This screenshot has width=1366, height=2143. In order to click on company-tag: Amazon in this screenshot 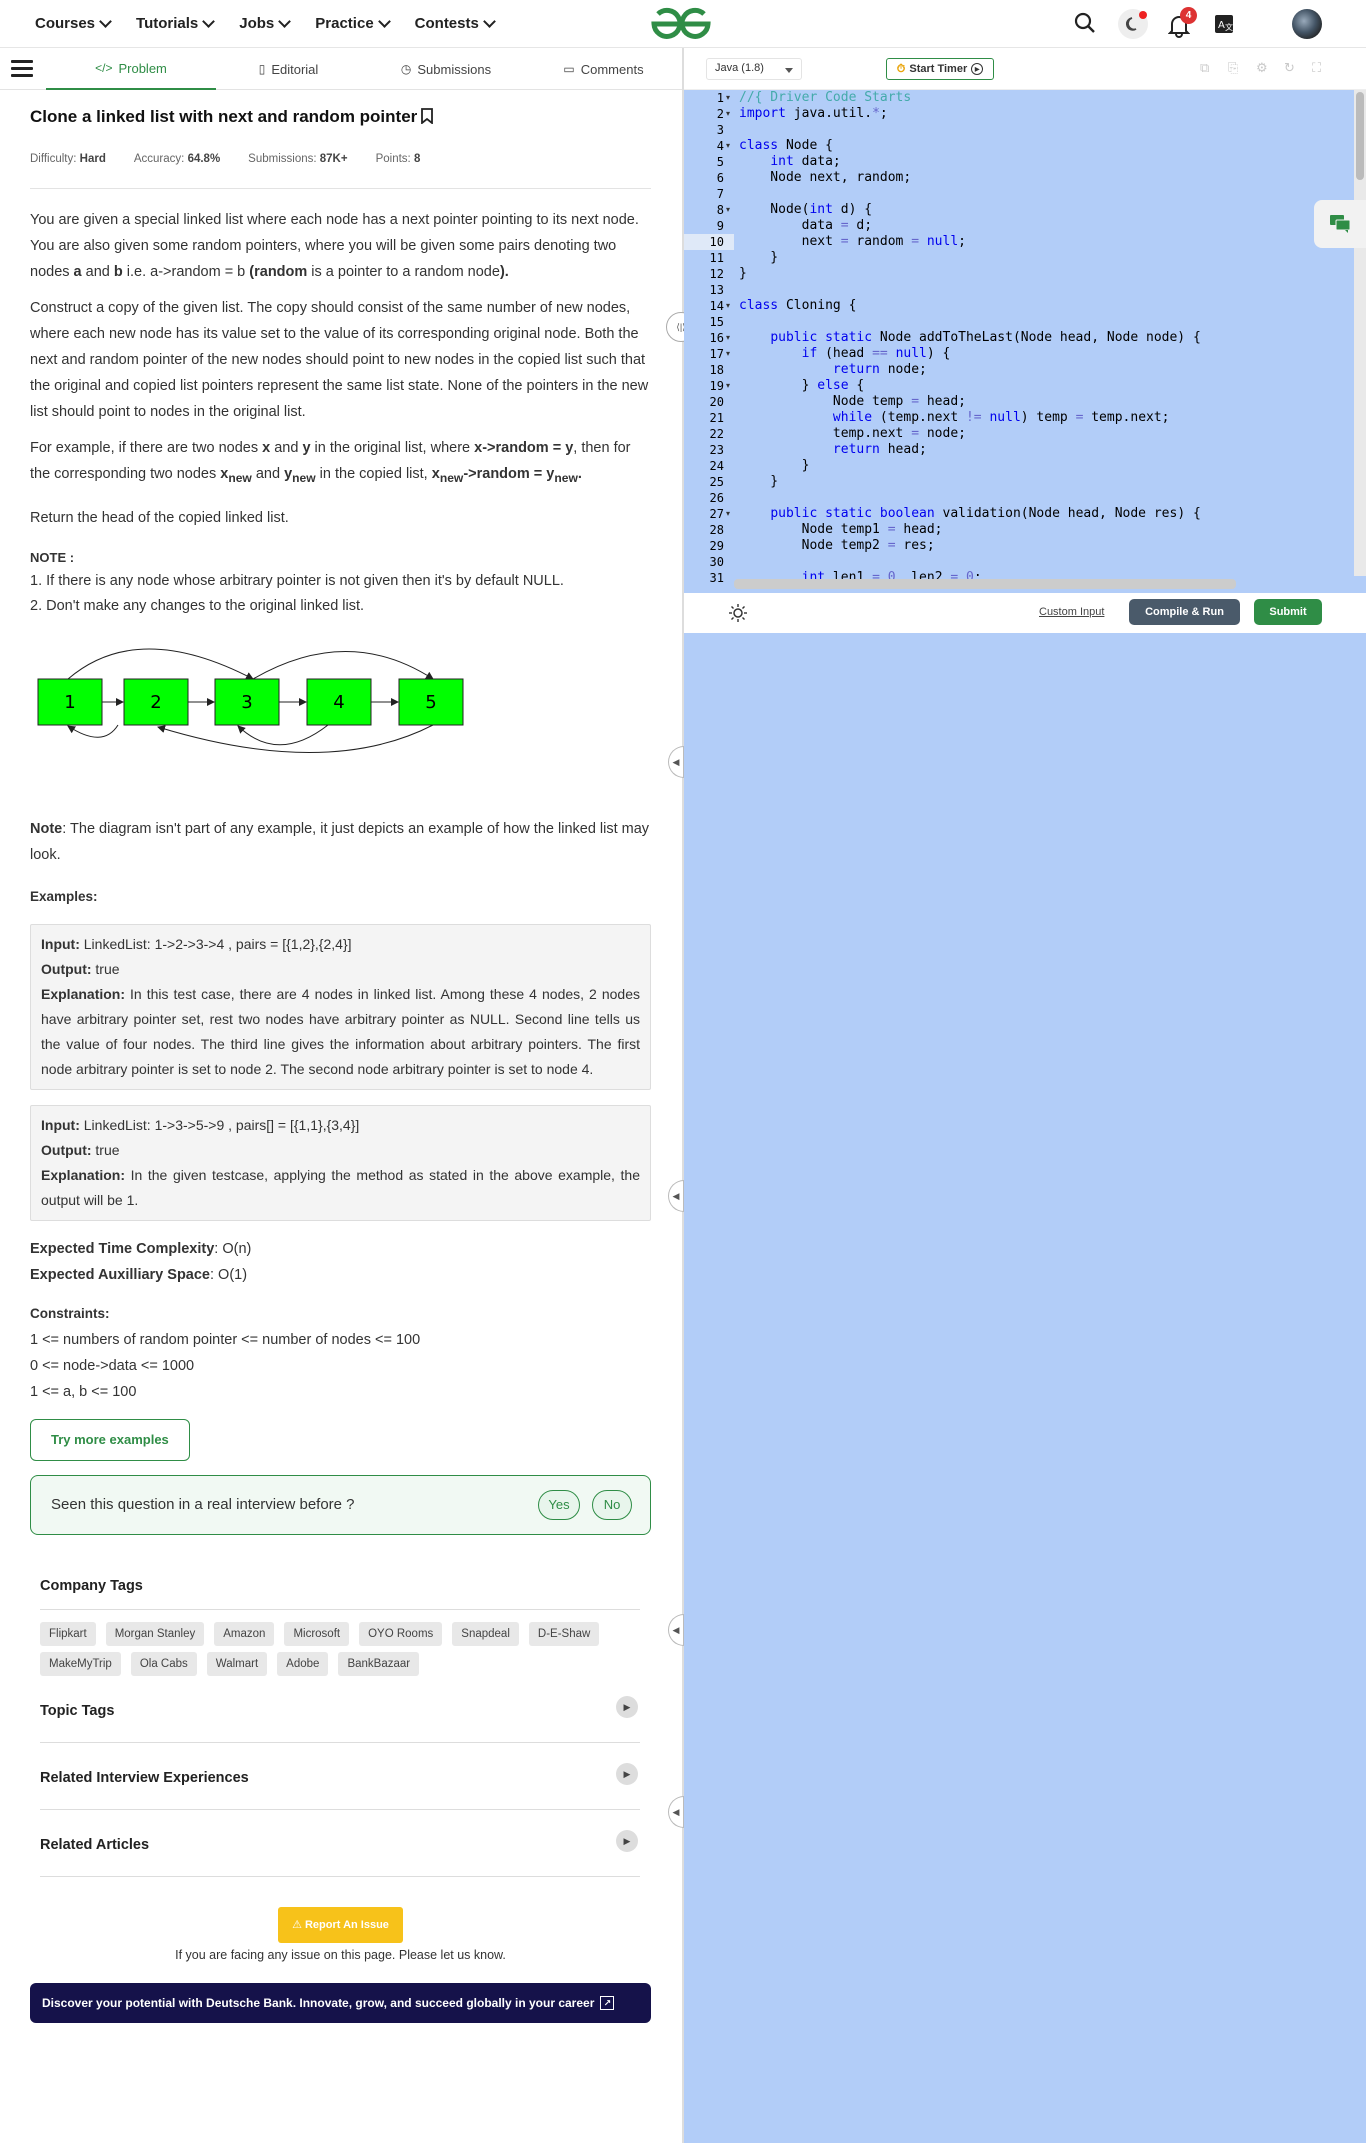, I will do `click(244, 1633)`.